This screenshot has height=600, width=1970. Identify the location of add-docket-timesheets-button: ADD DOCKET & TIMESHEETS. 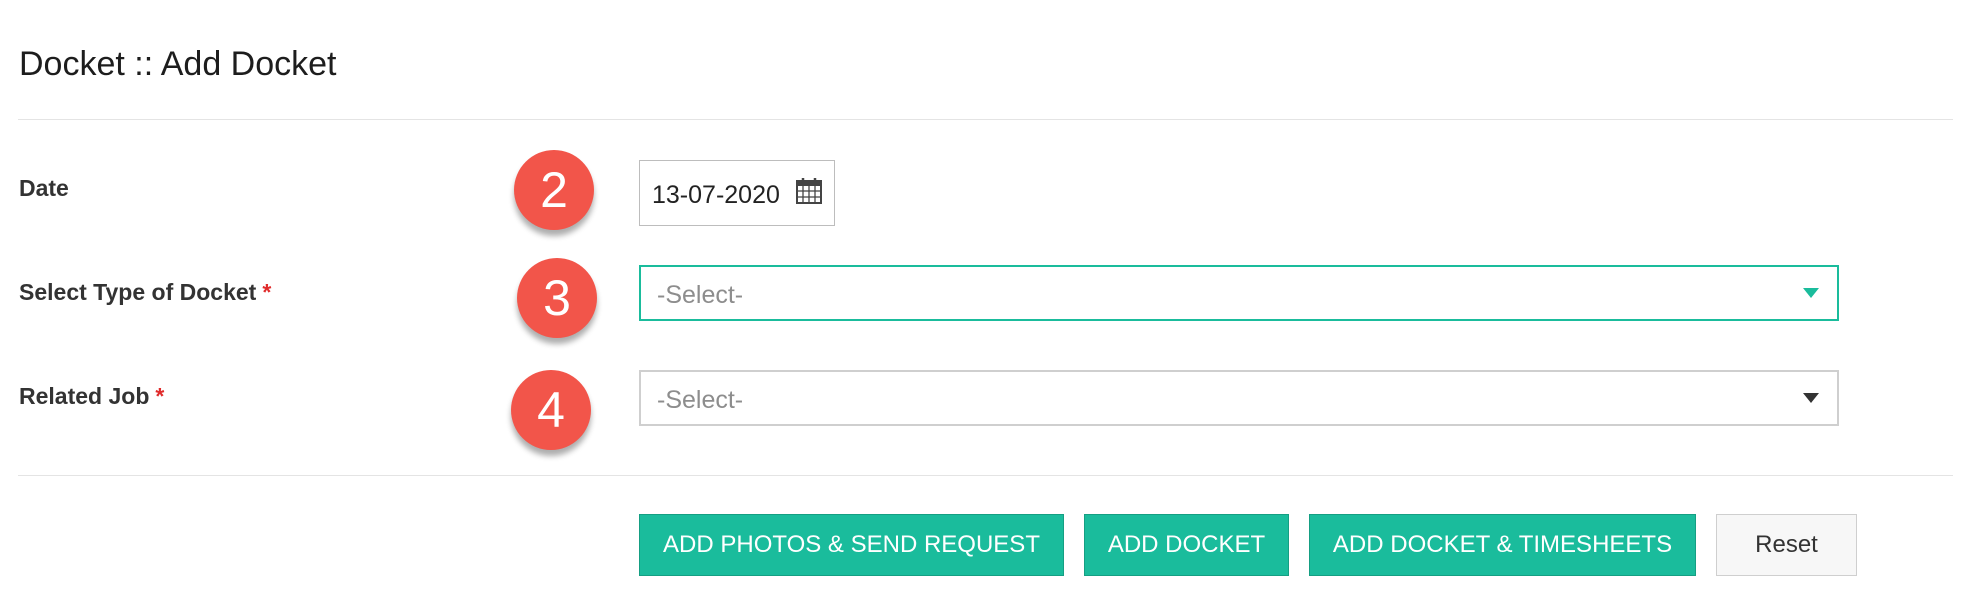
(1502, 545).